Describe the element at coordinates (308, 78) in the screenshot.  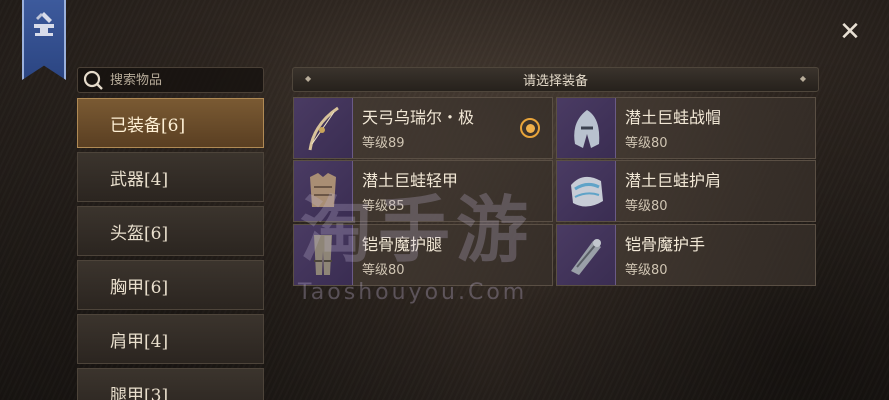
I see `header-ornament-left: ◆` at that location.